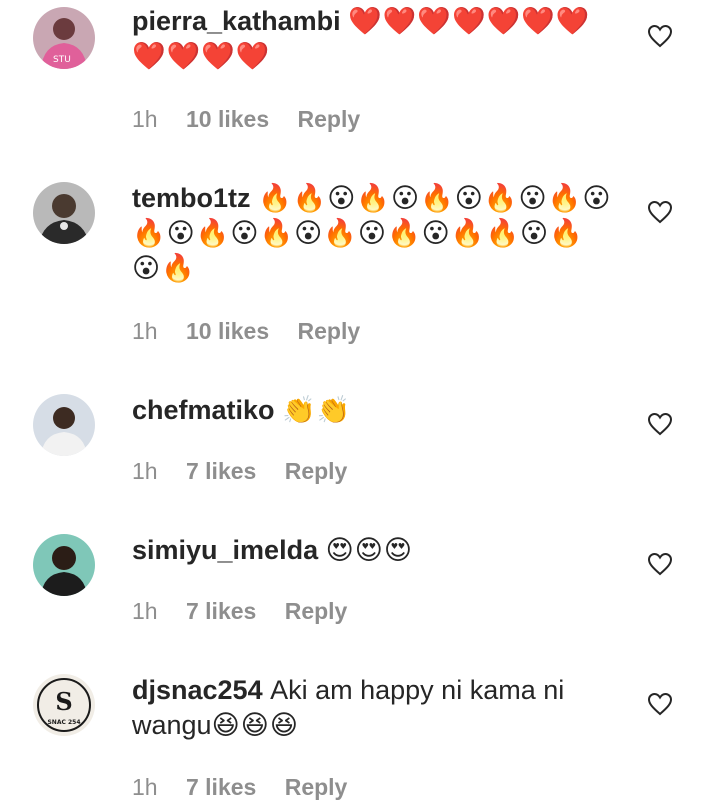 This screenshot has height=806, width=720. Describe the element at coordinates (63, 701) in the screenshot. I see `svg-text: S` at that location.